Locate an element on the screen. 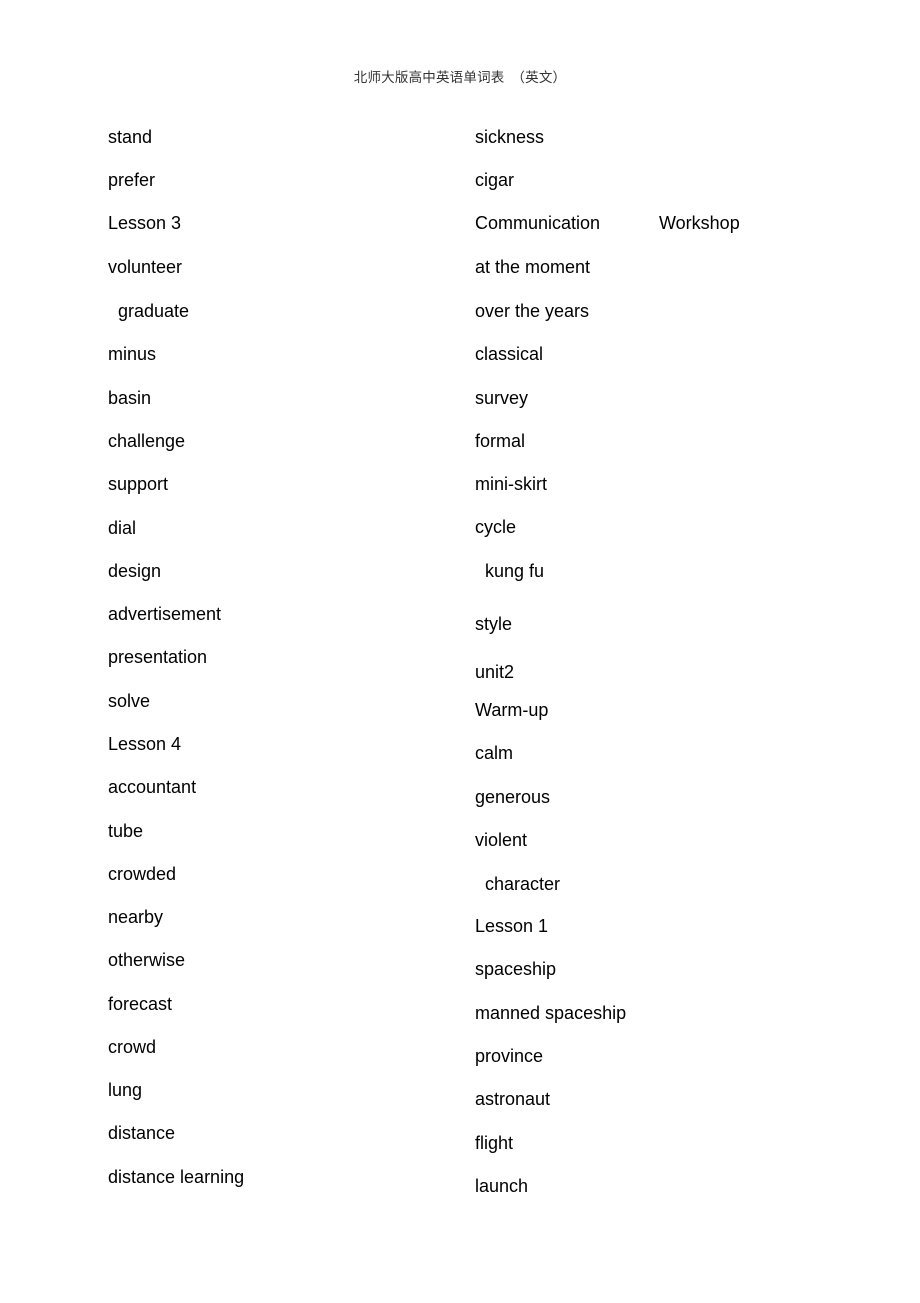 The image size is (920, 1303). vocabulary-word: otherwise is located at coordinates (147, 960).